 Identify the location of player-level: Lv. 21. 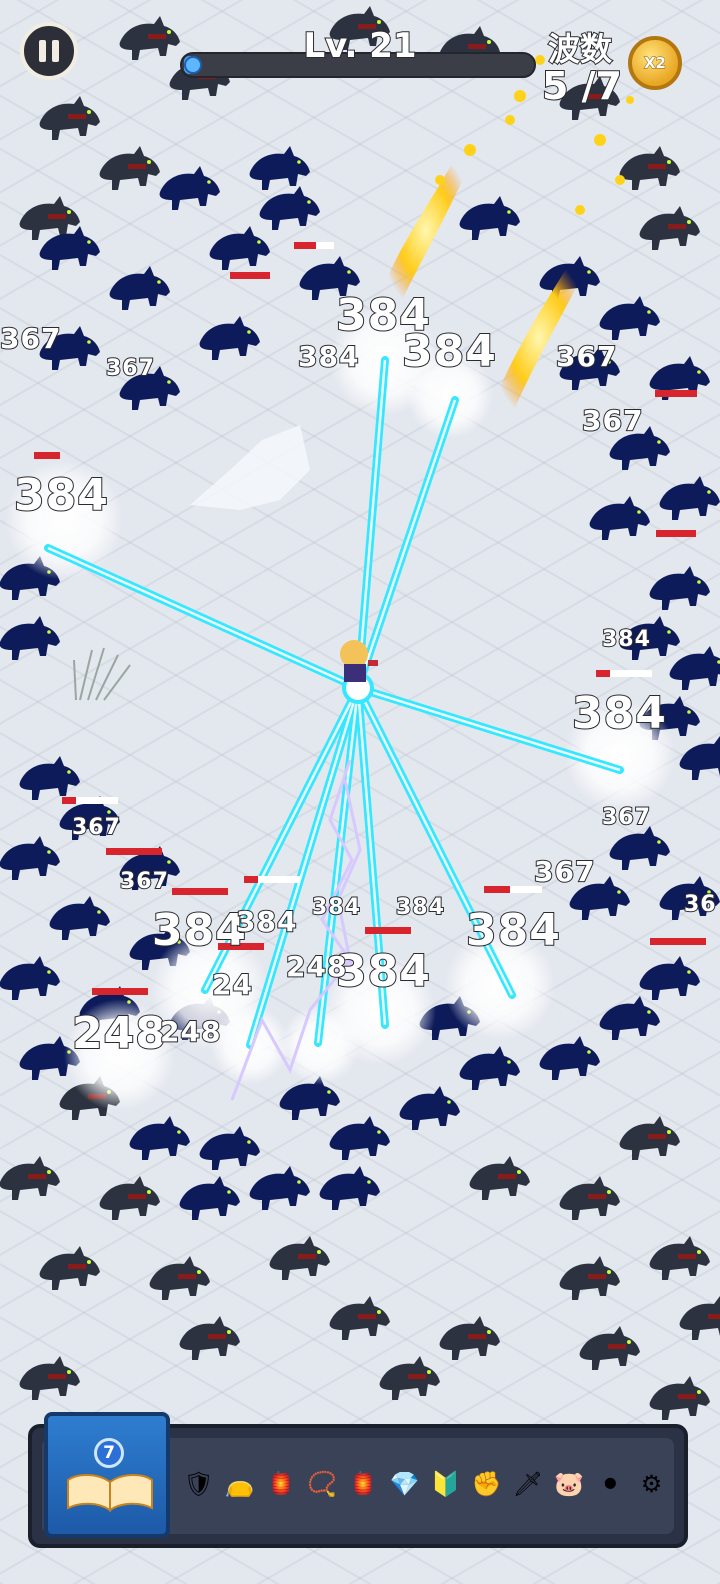
(359, 46).